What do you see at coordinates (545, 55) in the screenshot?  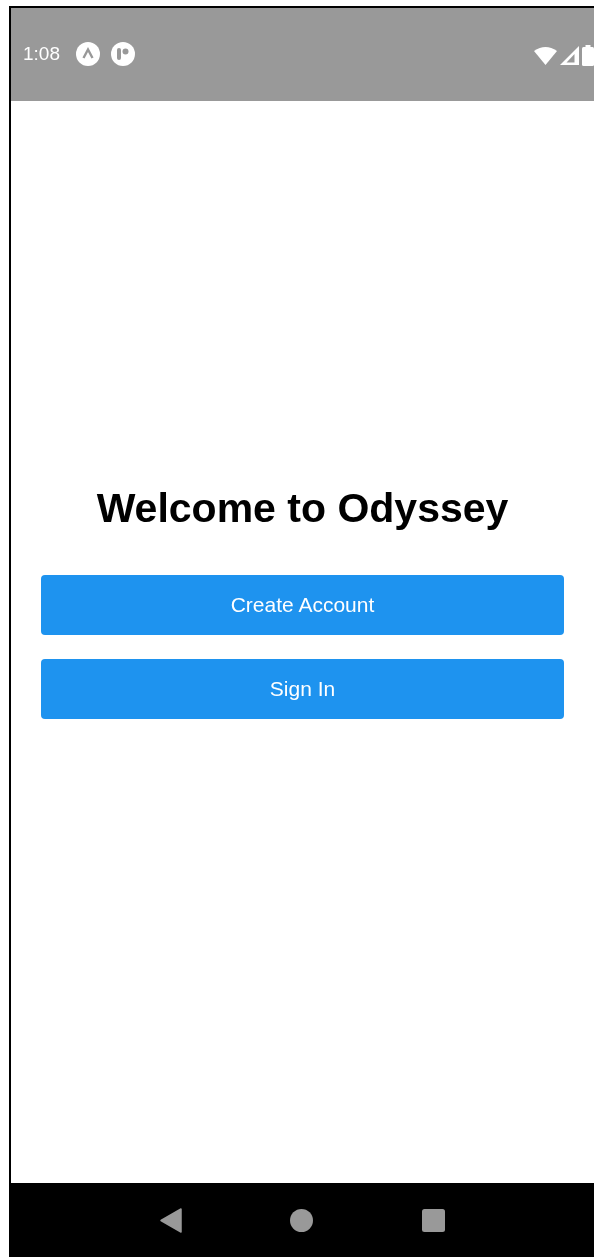 I see `wifi-icon` at bounding box center [545, 55].